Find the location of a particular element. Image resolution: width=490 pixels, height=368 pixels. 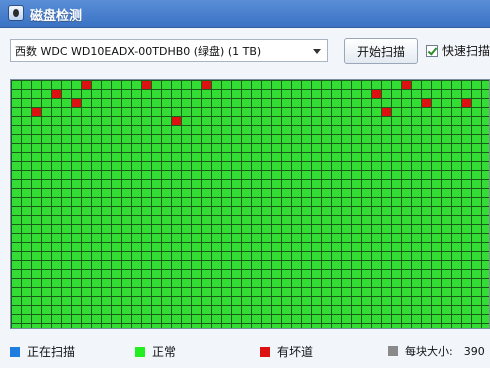

chevron-down-icon is located at coordinates (317, 51).